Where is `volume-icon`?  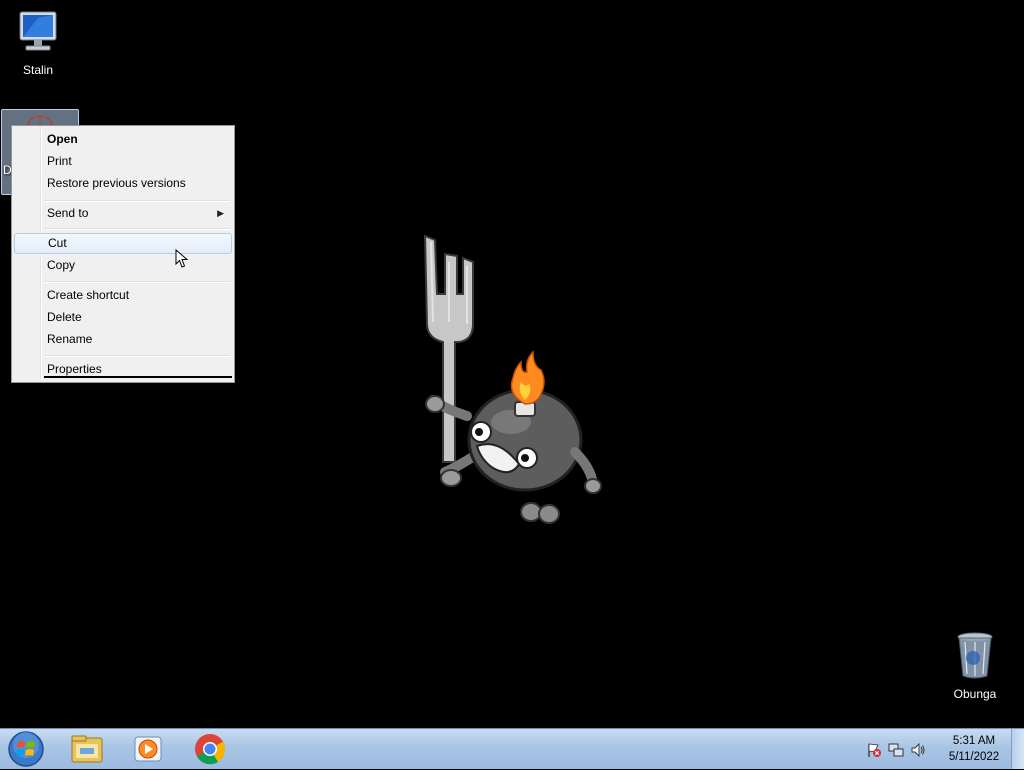
volume-icon is located at coordinates (918, 750).